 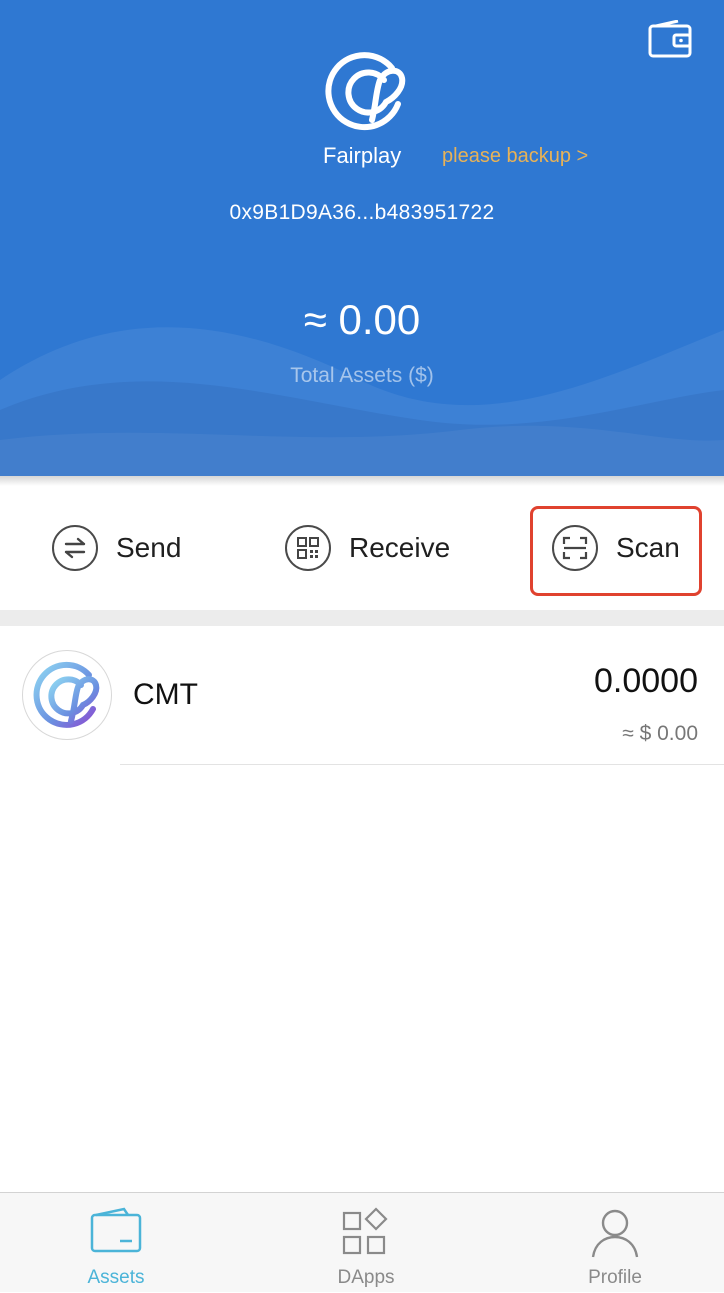 What do you see at coordinates (365, 1231) in the screenshot?
I see `dapps-grid-icon` at bounding box center [365, 1231].